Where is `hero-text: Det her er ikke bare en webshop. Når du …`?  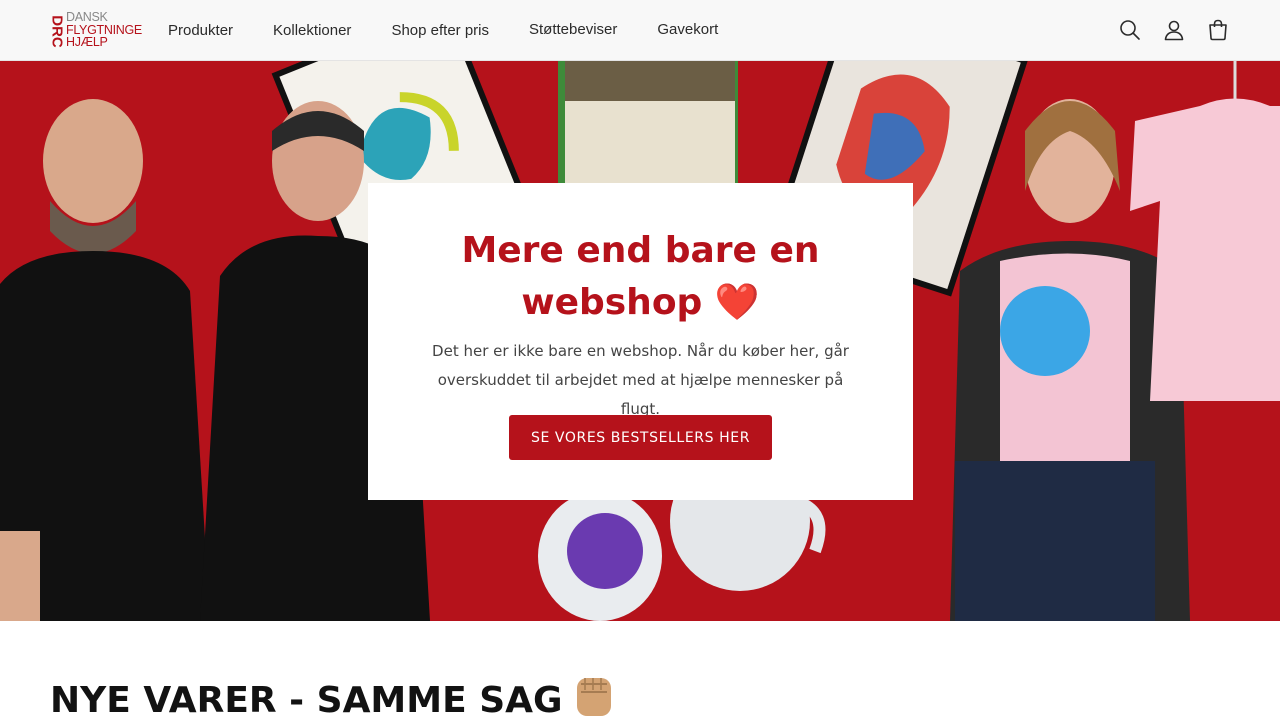
hero-text: Det her er ikke bare en webshop. Når du … is located at coordinates (640, 380).